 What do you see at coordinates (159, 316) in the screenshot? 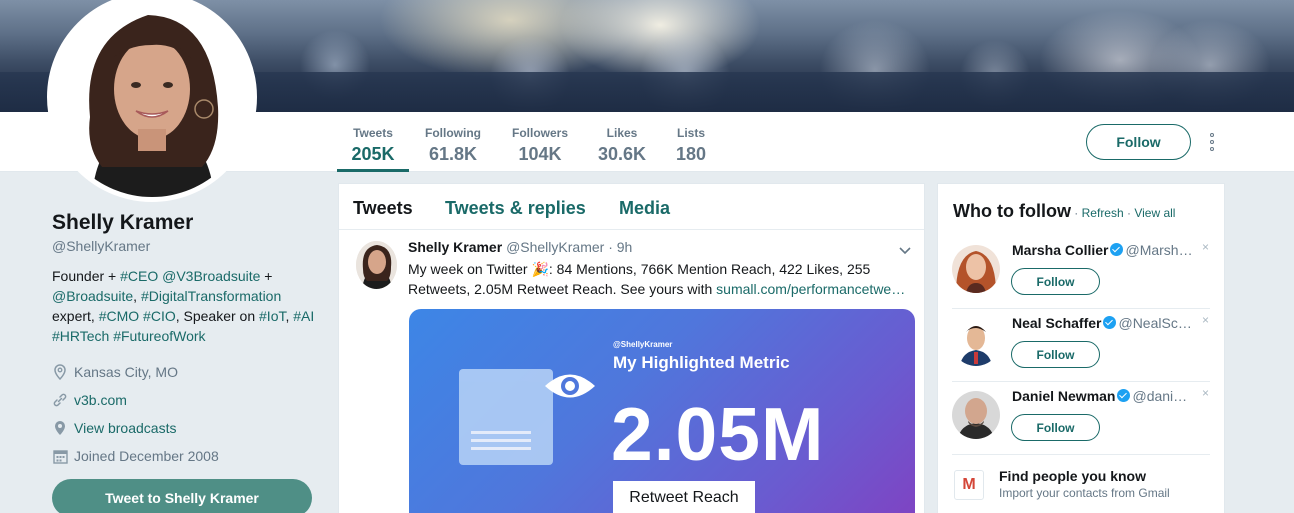
I see `bio-hashtag-cio: #CIO` at bounding box center [159, 316].